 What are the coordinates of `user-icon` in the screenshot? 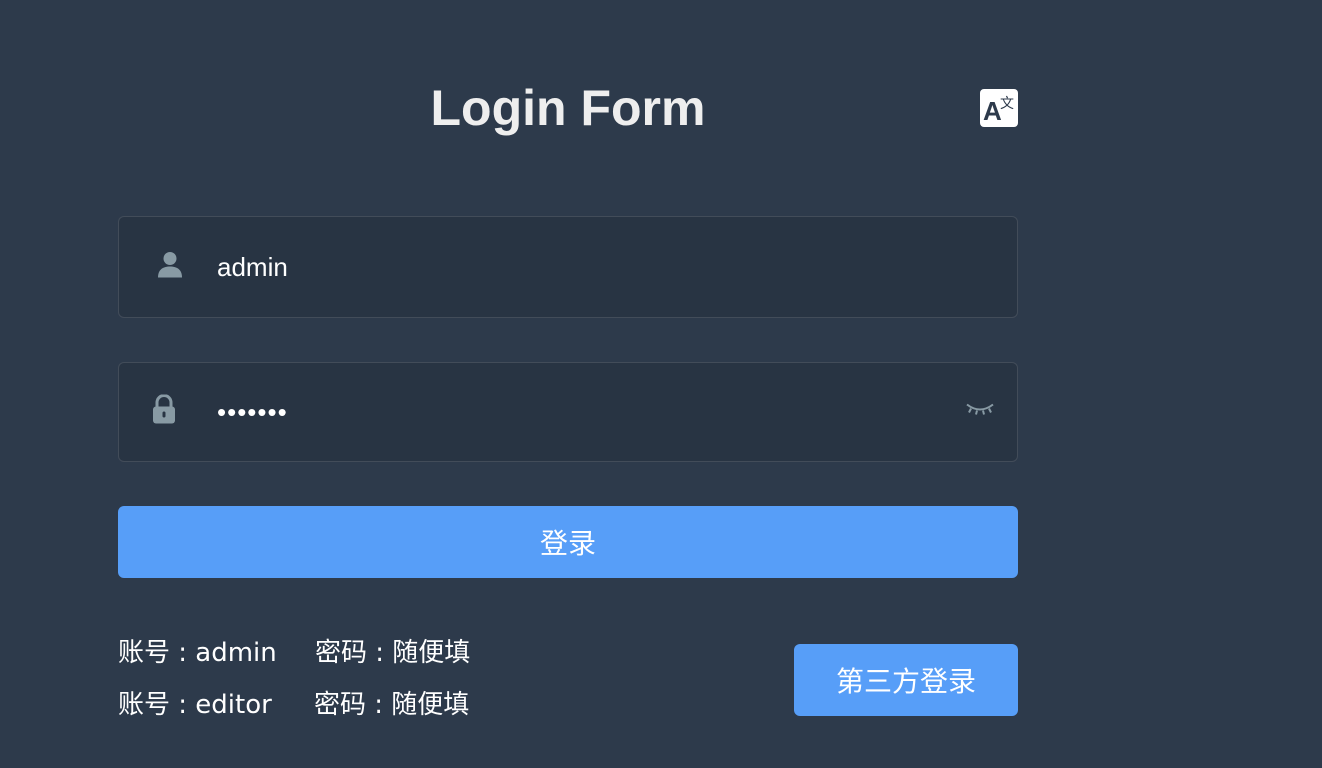 It's located at (170, 267).